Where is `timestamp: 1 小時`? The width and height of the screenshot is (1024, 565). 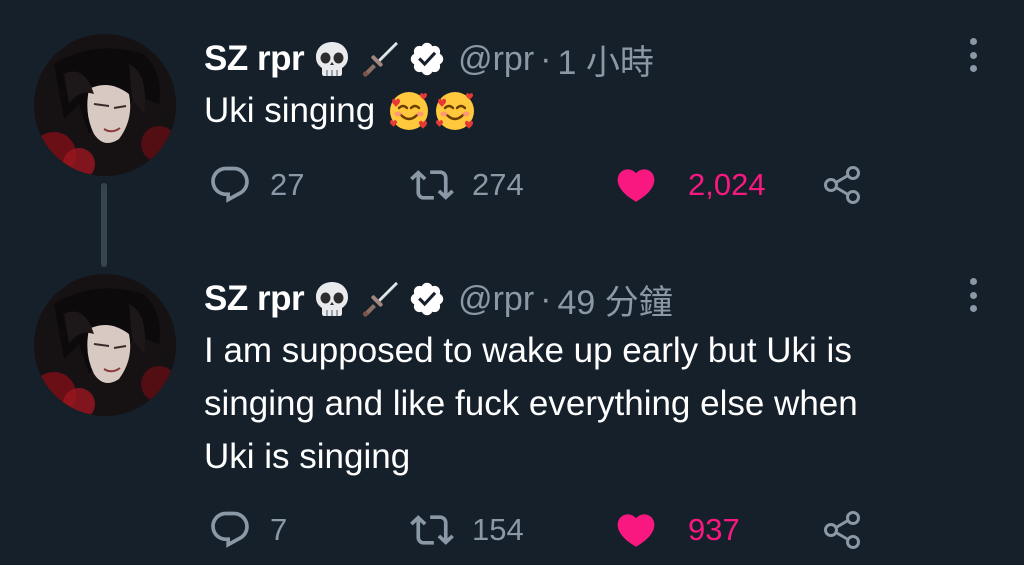 timestamp: 1 小時 is located at coordinates (605, 59).